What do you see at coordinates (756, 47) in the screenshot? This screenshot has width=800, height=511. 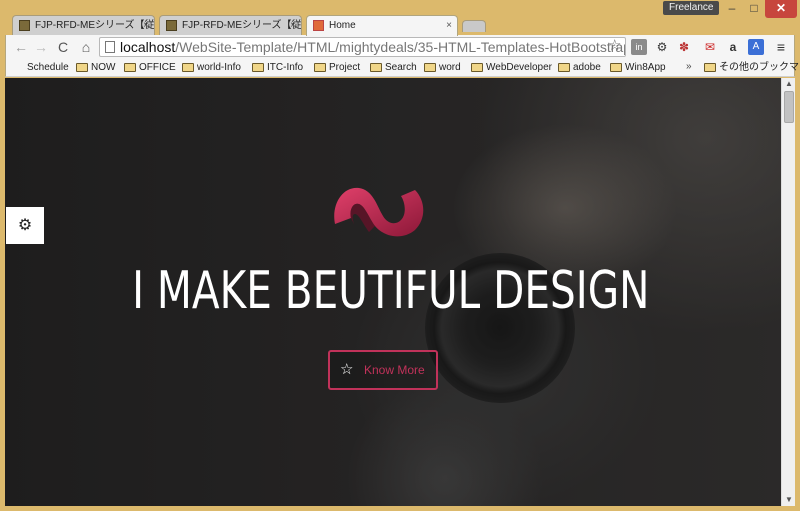 I see `google-translate-icon: A` at bounding box center [756, 47].